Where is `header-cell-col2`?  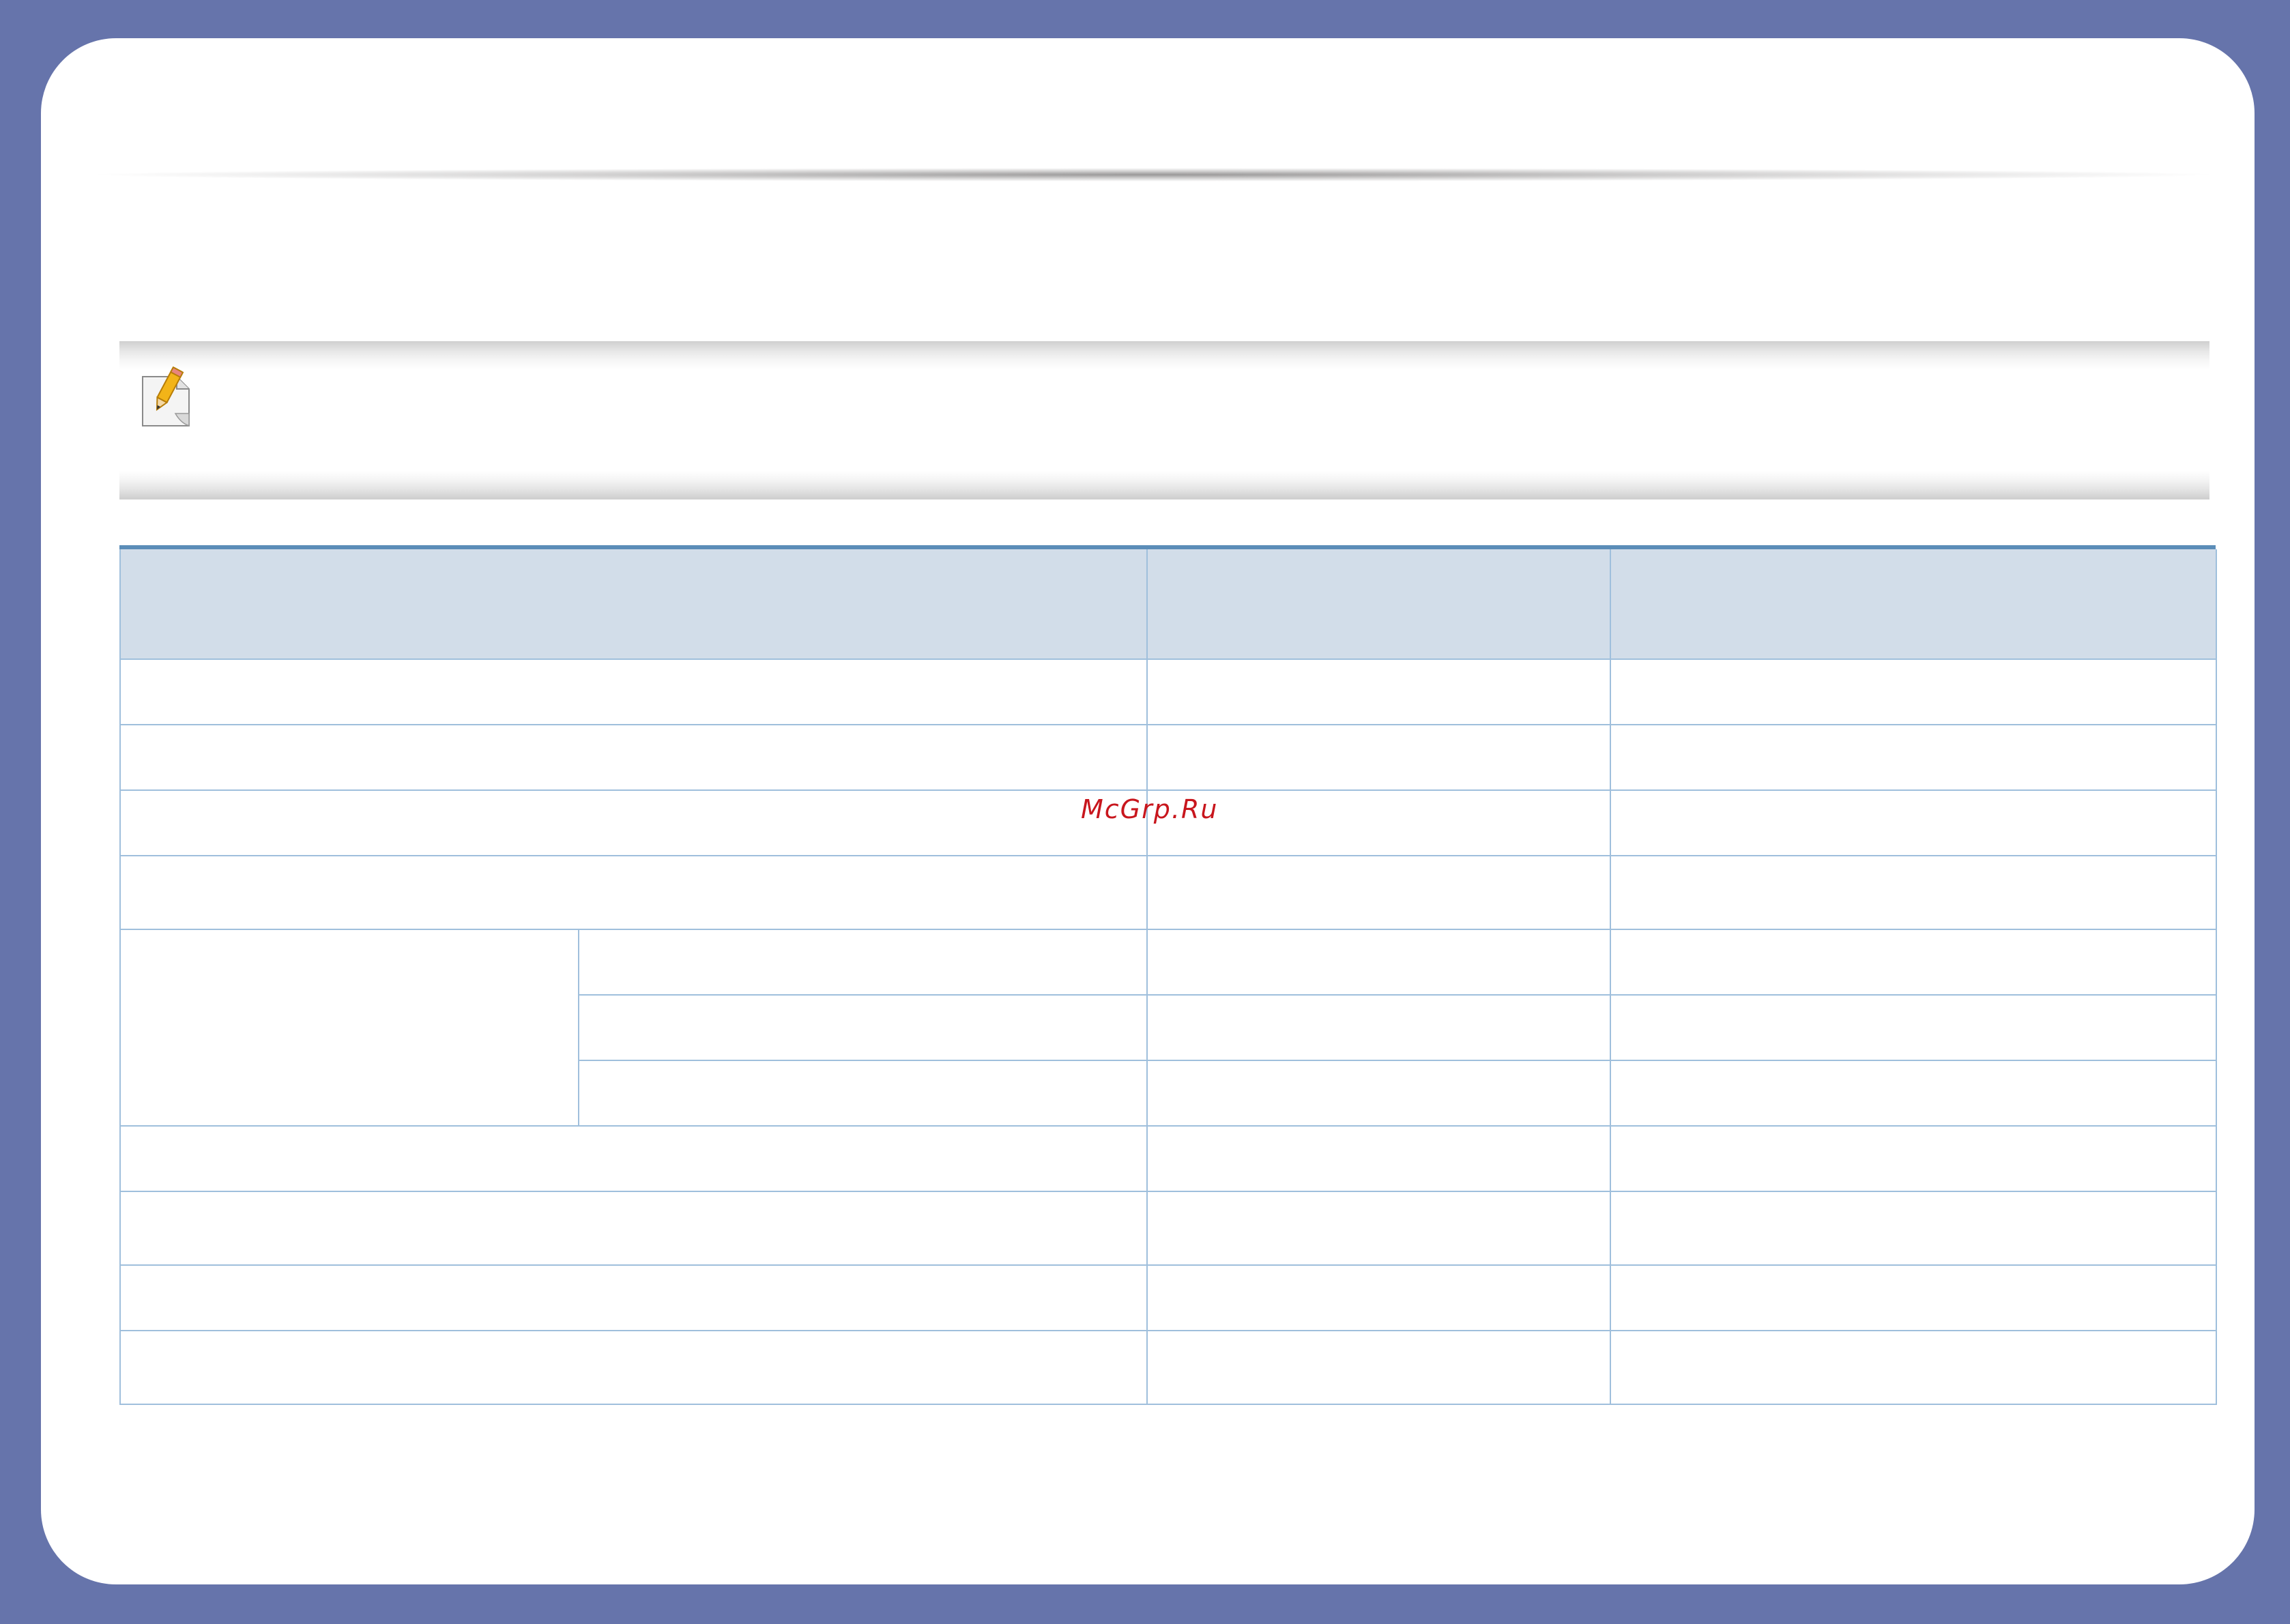 header-cell-col2 is located at coordinates (1378, 604).